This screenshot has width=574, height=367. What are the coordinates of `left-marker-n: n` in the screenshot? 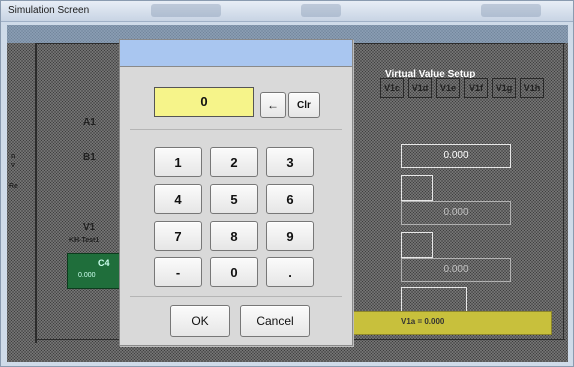 It's located at (13, 156).